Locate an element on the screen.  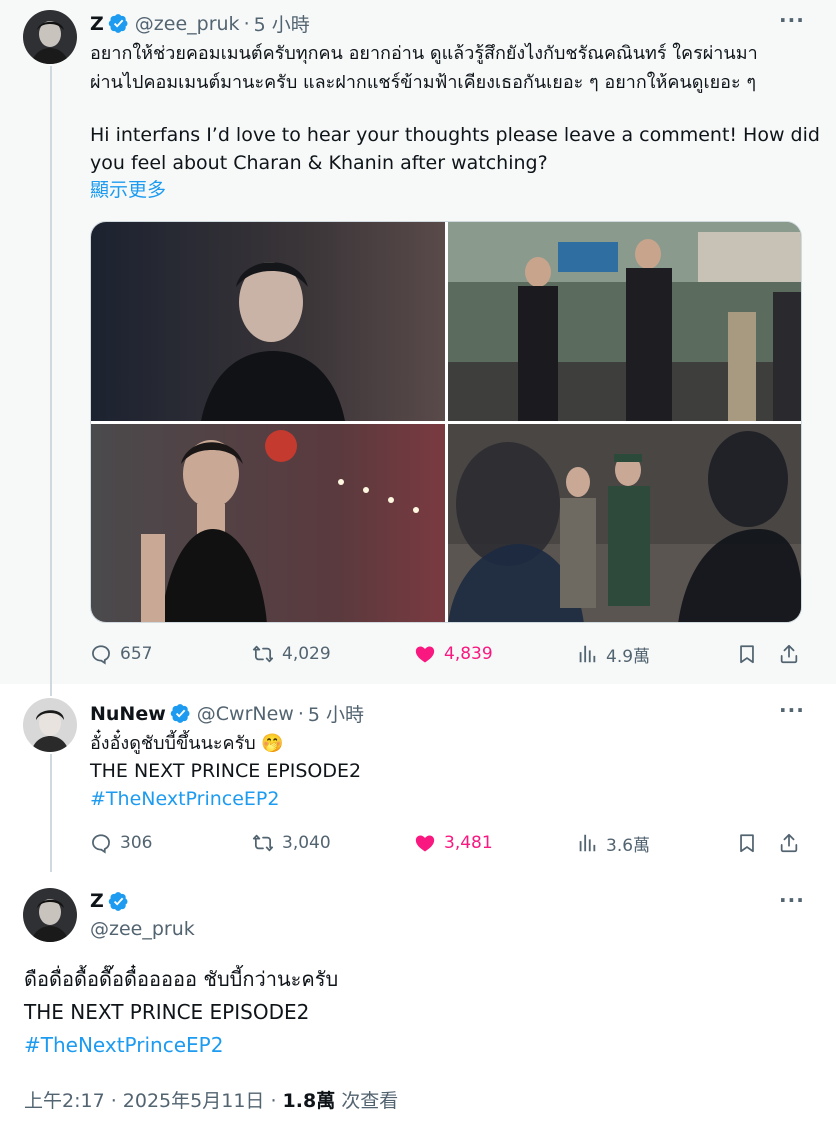
tweet-meta: 上午2:17 · 2025年5月11日 · 1.8萬 次查看 is located at coordinates (211, 1099).